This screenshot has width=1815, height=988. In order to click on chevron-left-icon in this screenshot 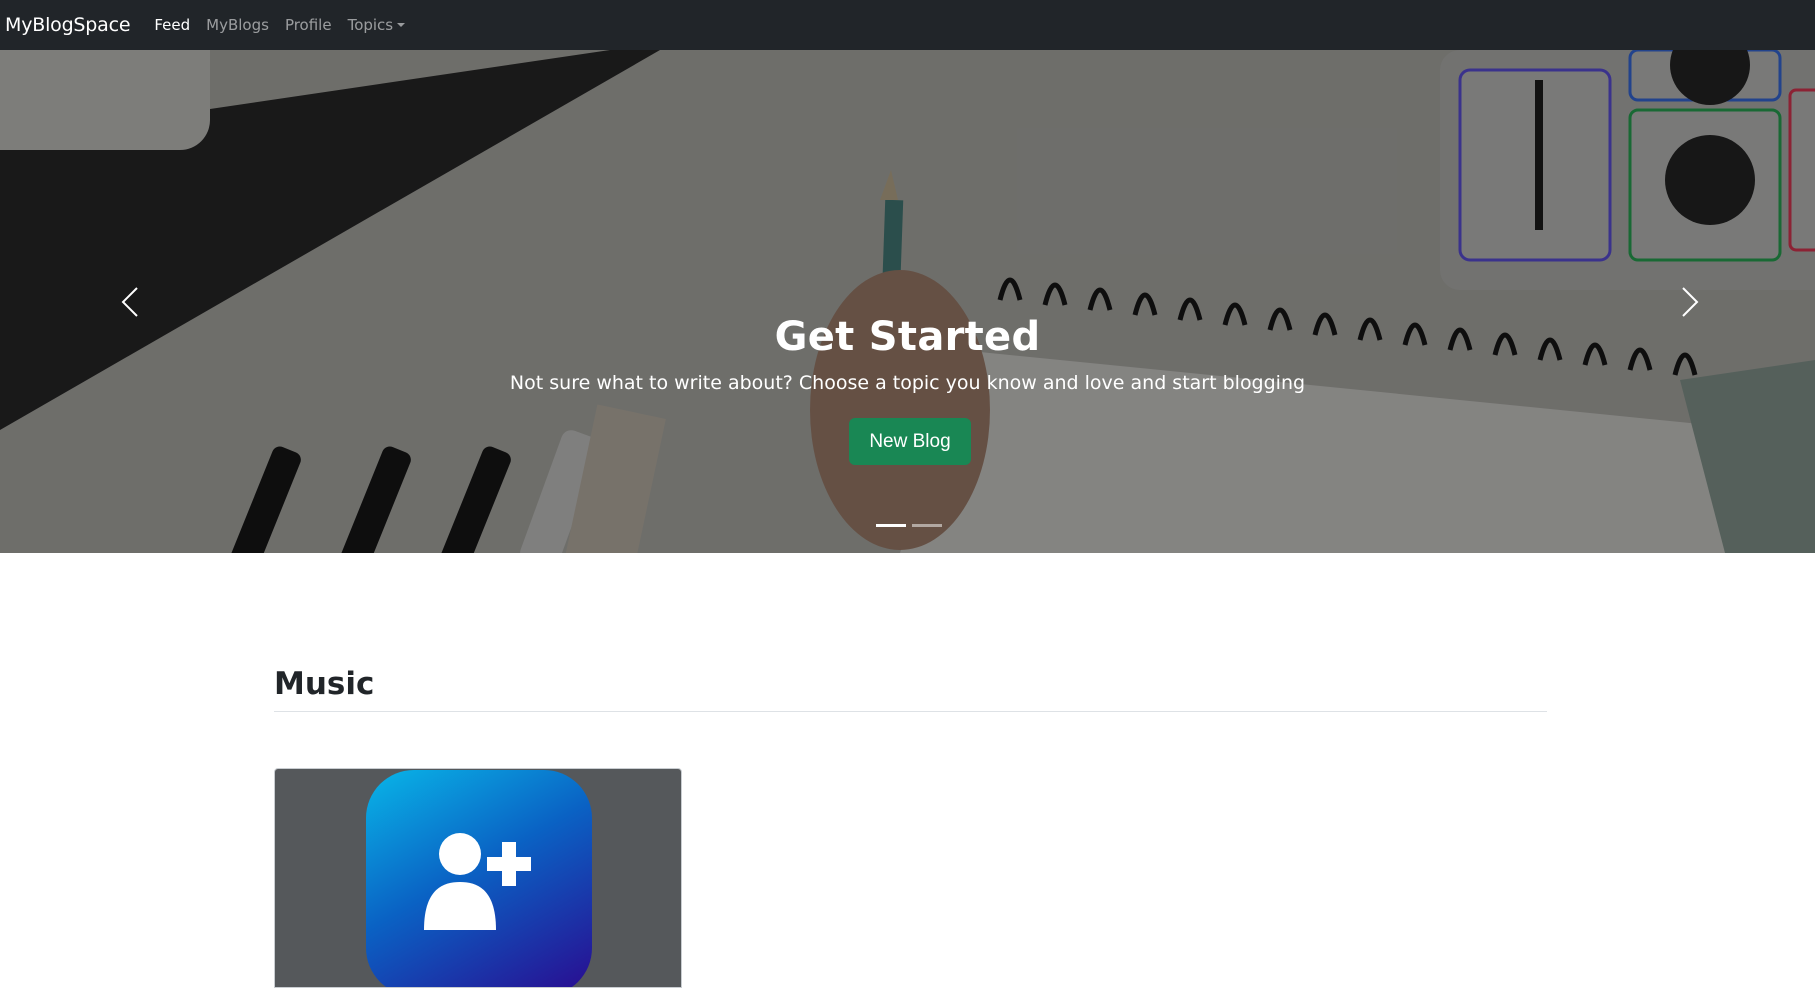, I will do `click(129, 301)`.